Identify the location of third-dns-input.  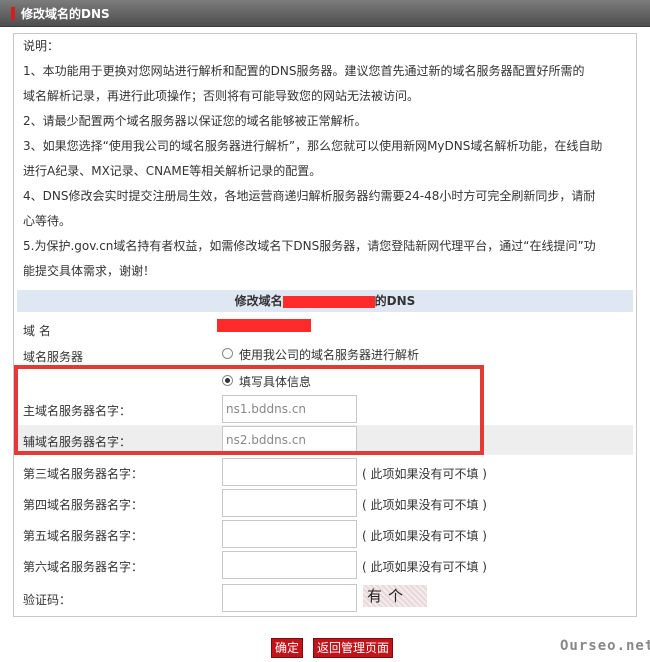
(289, 472).